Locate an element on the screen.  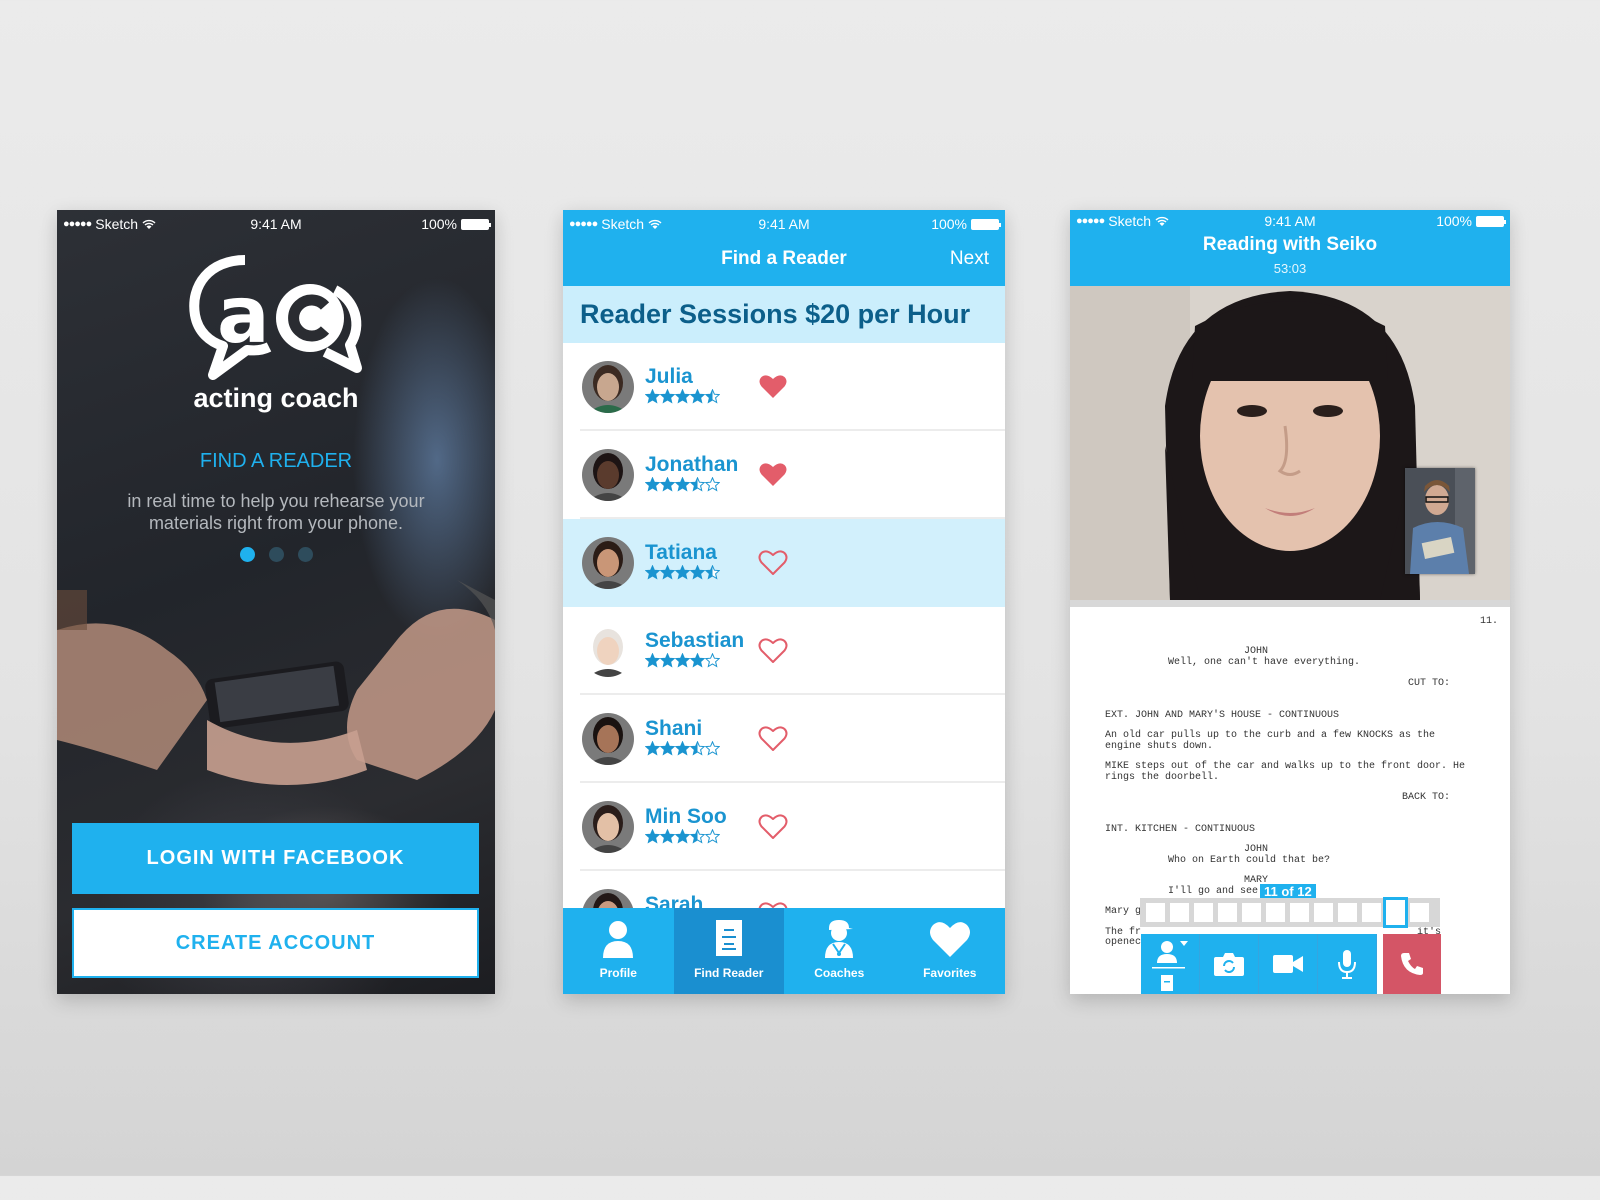
reader-name: Min Soo is located at coordinates (686, 816).